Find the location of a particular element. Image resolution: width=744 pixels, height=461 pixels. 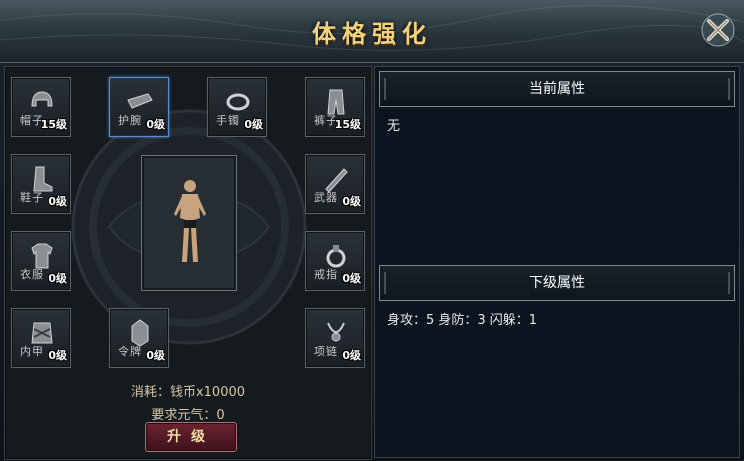

close-icon is located at coordinates (718, 30).